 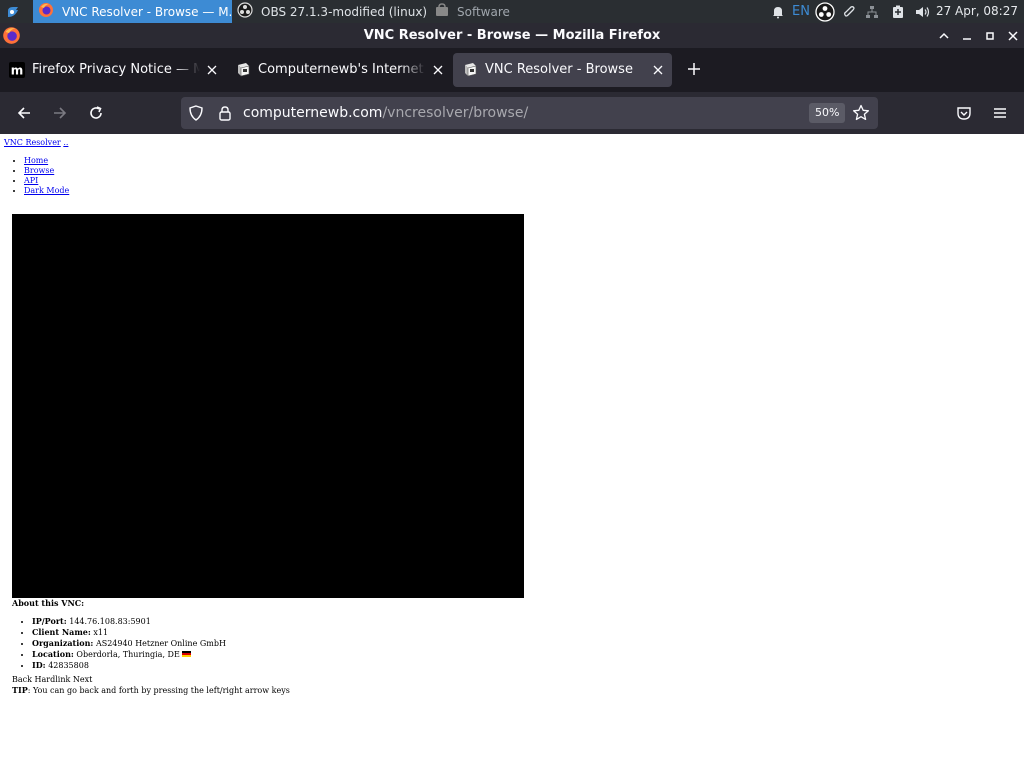 What do you see at coordinates (944, 35) in the screenshot?
I see `chevron-up-icon` at bounding box center [944, 35].